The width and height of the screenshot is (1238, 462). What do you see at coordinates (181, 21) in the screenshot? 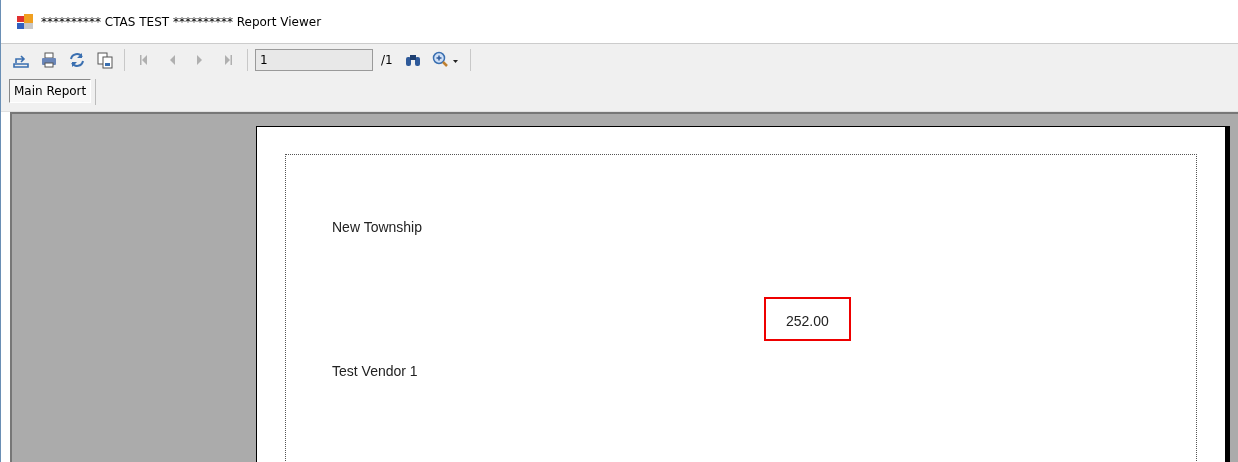
I see `window-title: ********** CTAS TEST ********** Report Viewer` at bounding box center [181, 21].